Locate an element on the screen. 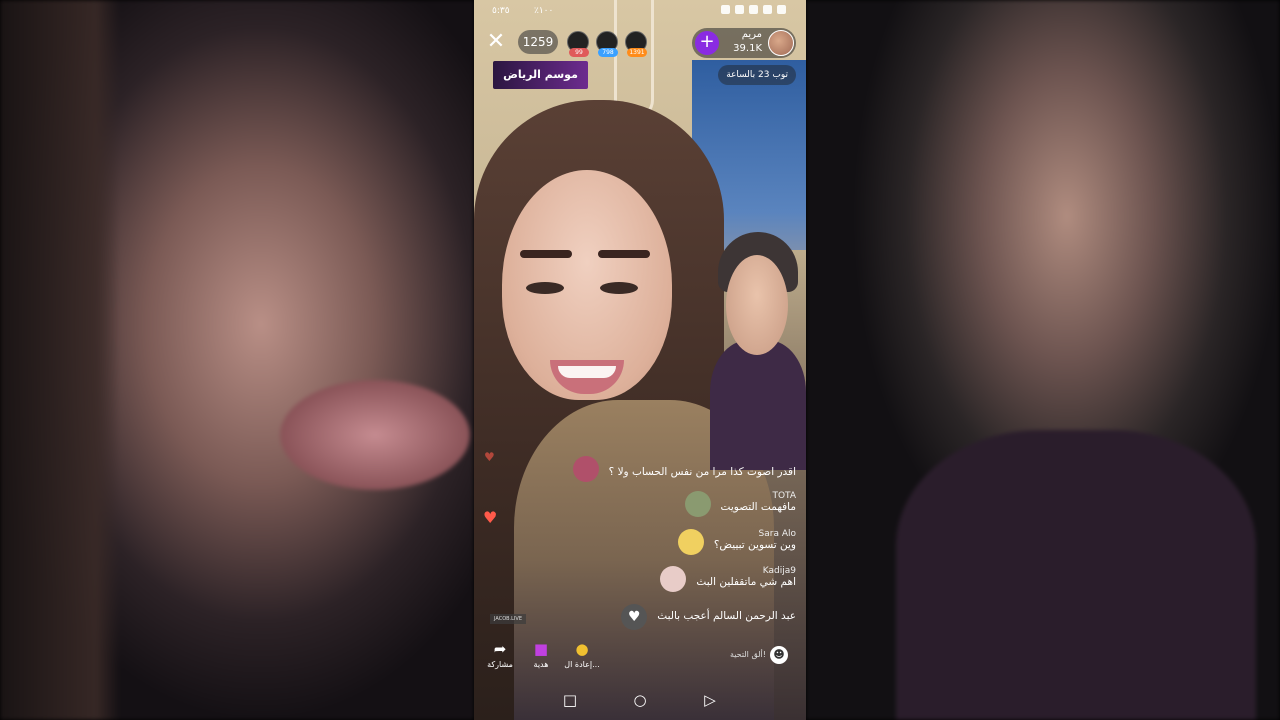  gift-icon: ■ is located at coordinates (541, 649).